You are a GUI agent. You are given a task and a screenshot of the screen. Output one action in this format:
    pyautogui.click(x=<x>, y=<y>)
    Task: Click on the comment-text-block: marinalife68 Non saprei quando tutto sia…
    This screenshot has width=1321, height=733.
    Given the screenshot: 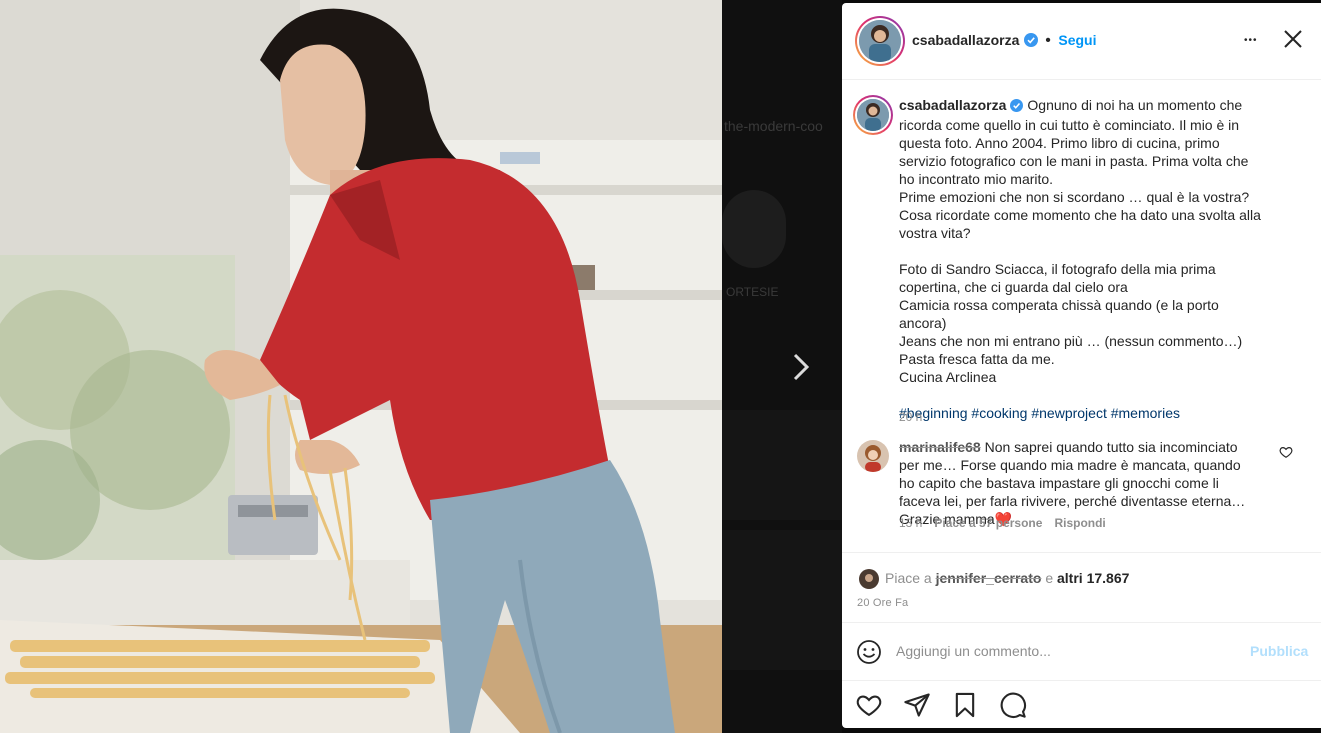 What is the action you would take?
    pyautogui.click(x=1079, y=483)
    